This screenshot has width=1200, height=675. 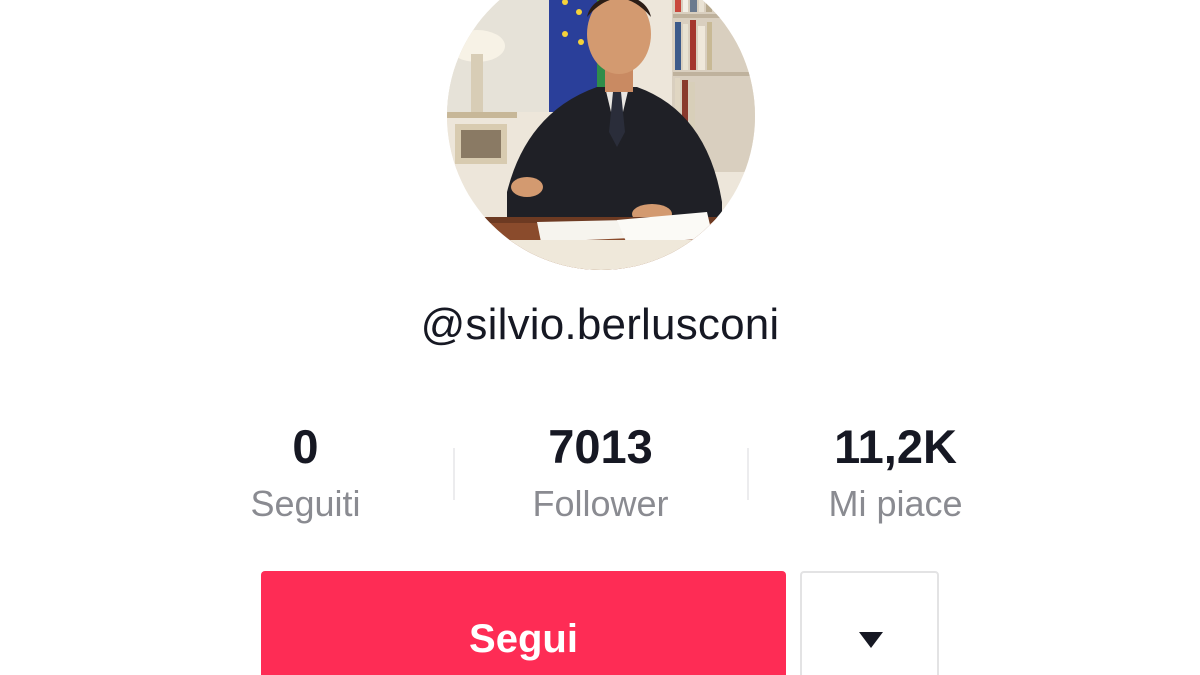 What do you see at coordinates (600, 324) in the screenshot?
I see `profile-username: @silvio.berlusconi` at bounding box center [600, 324].